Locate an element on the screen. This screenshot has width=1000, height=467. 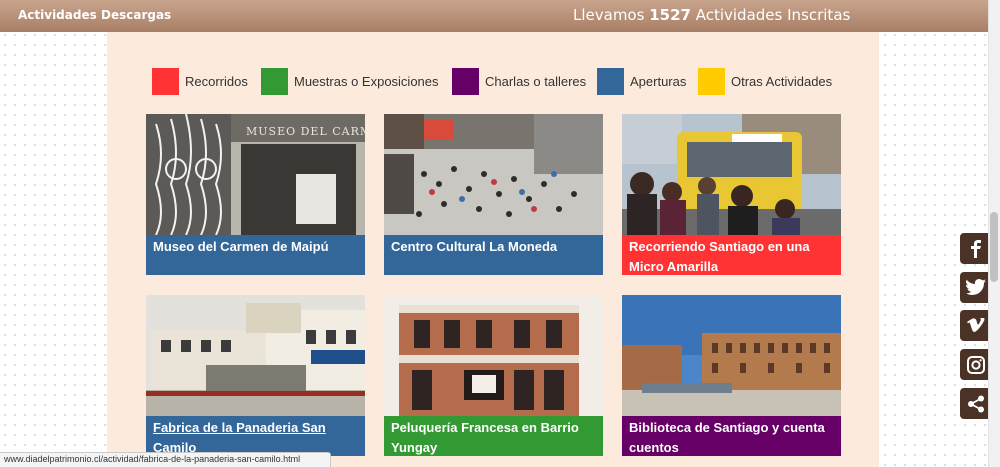
card-title: Biblioteca de Santiago y cuenta cuentos is located at coordinates (731, 436).